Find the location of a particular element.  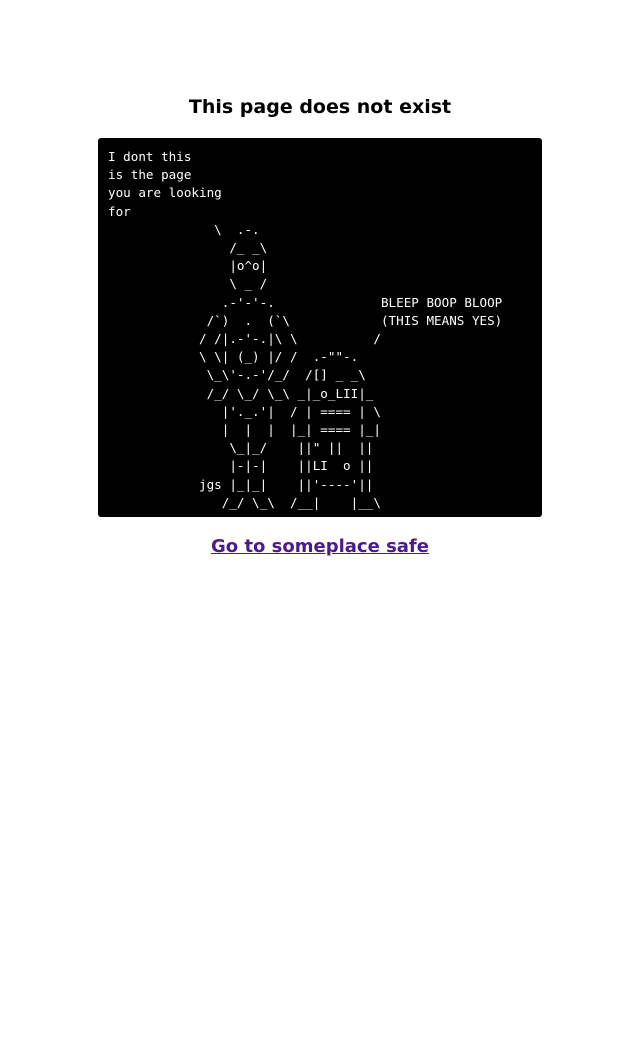

page-title: This page does not exist is located at coordinates (320, 107).